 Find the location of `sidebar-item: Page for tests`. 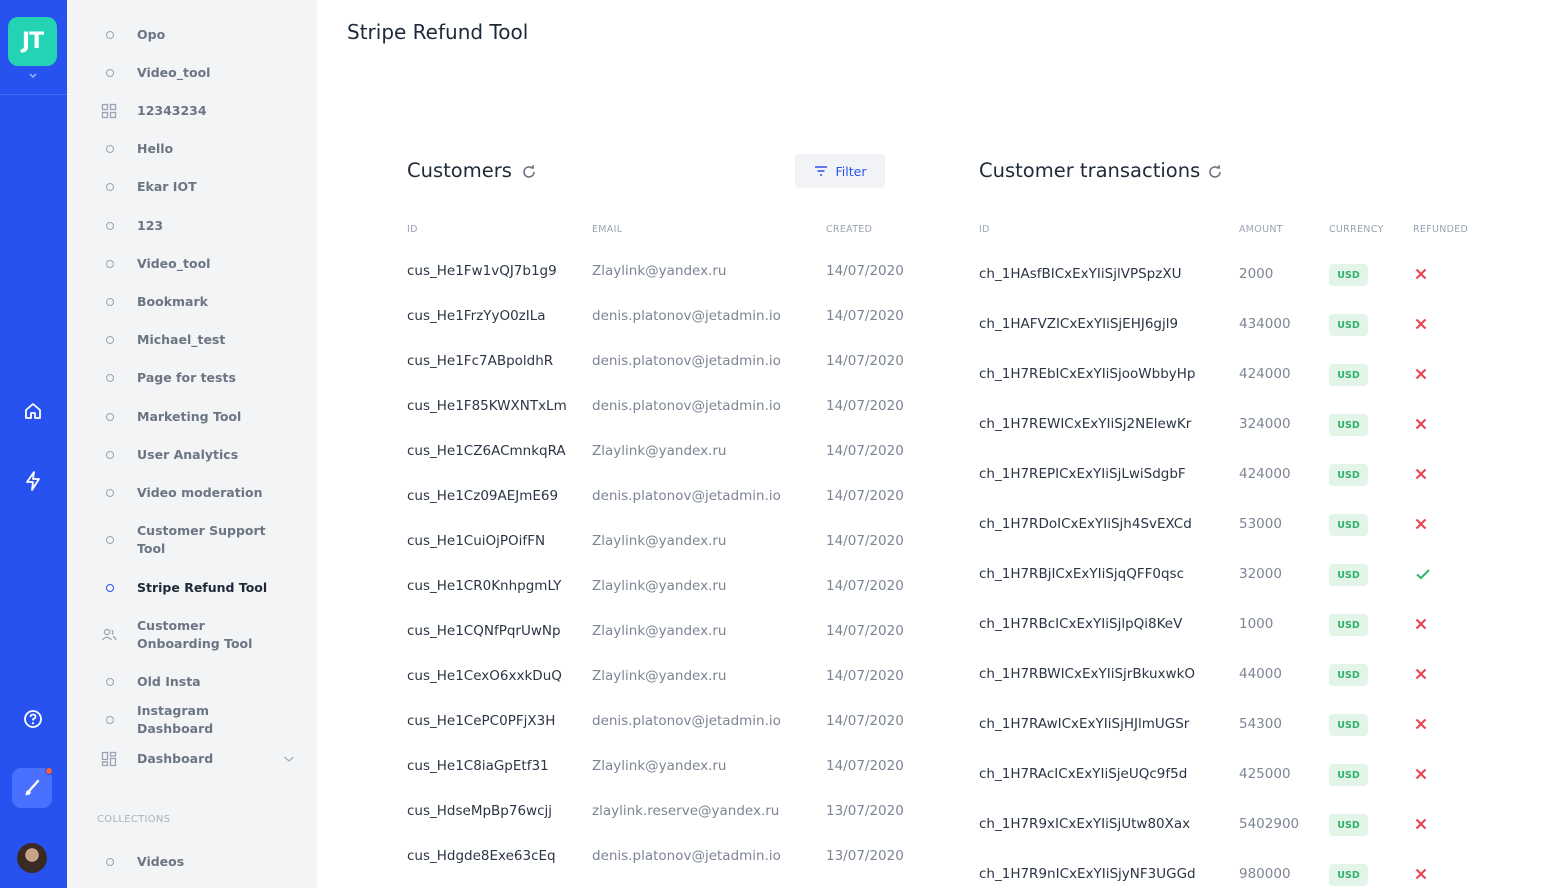

sidebar-item: Page for tests is located at coordinates (192, 378).